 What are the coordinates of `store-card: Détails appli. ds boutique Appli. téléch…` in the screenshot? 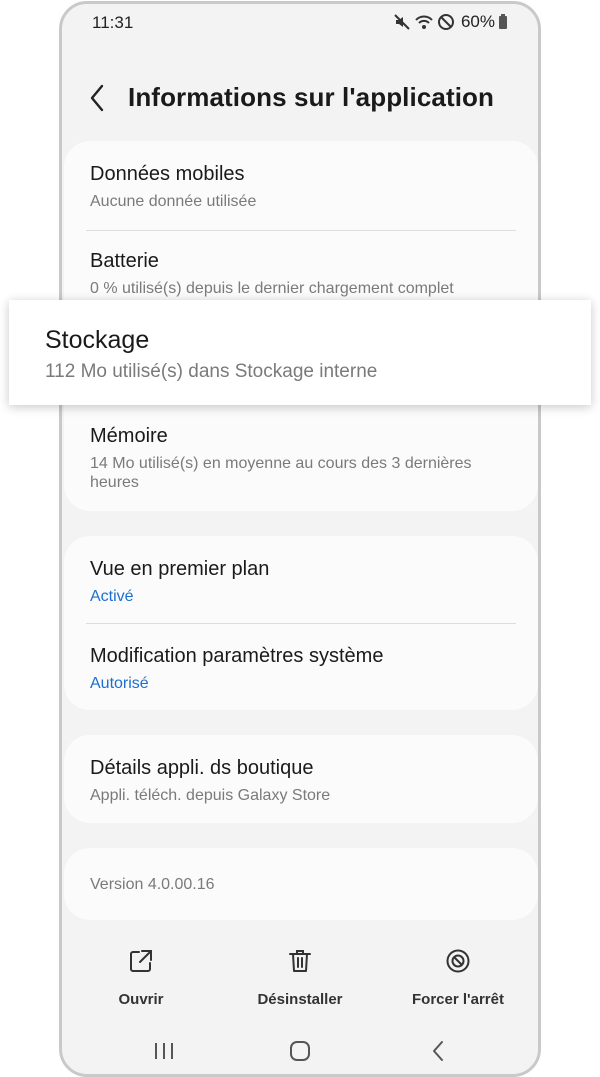 It's located at (301, 779).